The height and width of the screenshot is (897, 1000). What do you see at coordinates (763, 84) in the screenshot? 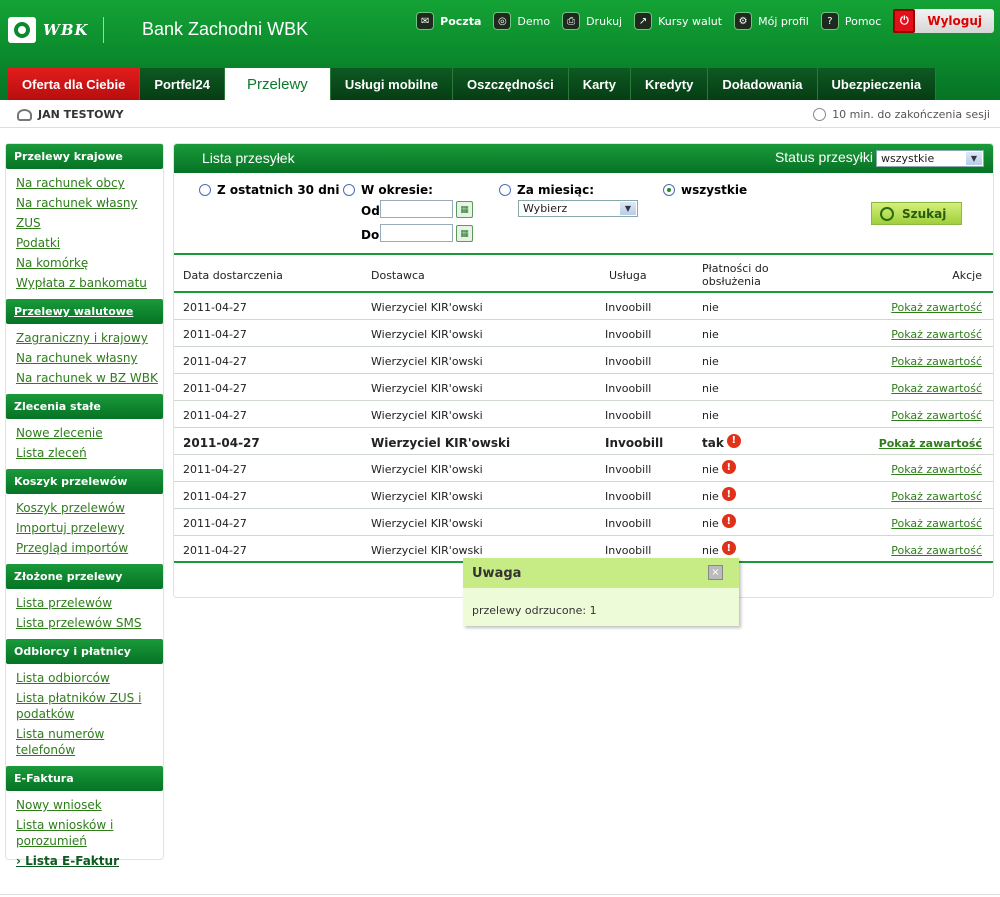
I see `tab-doladowania: Doładowania` at bounding box center [763, 84].